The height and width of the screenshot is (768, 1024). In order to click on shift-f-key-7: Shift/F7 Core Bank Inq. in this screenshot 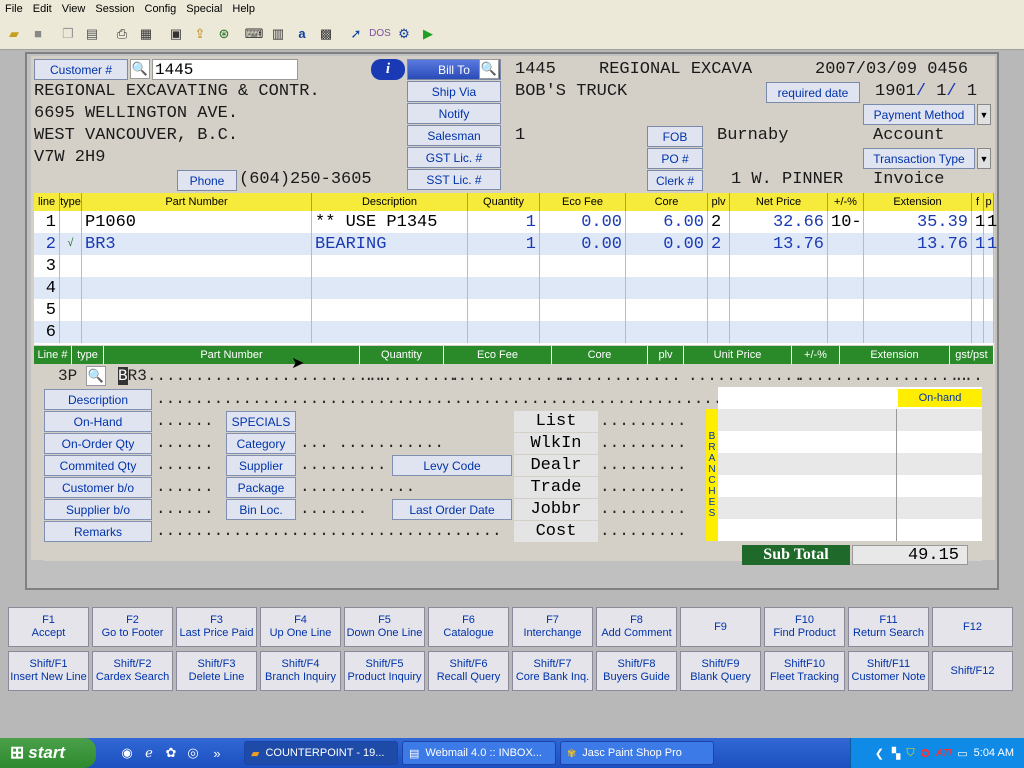, I will do `click(552, 671)`.